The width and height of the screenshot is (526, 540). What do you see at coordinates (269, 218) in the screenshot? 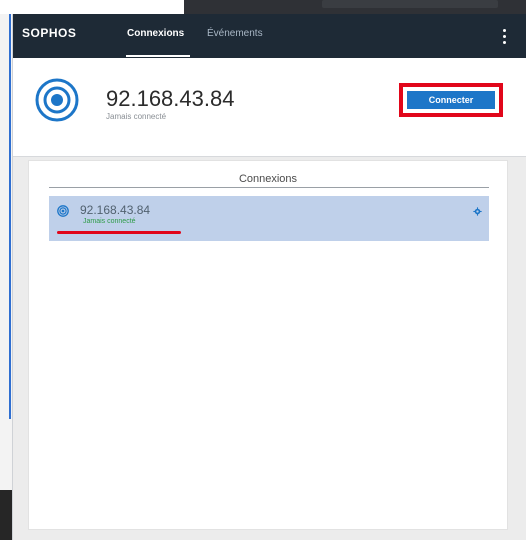
I see `connection-list-item: 92.168.43.84 Jamais connecté` at bounding box center [269, 218].